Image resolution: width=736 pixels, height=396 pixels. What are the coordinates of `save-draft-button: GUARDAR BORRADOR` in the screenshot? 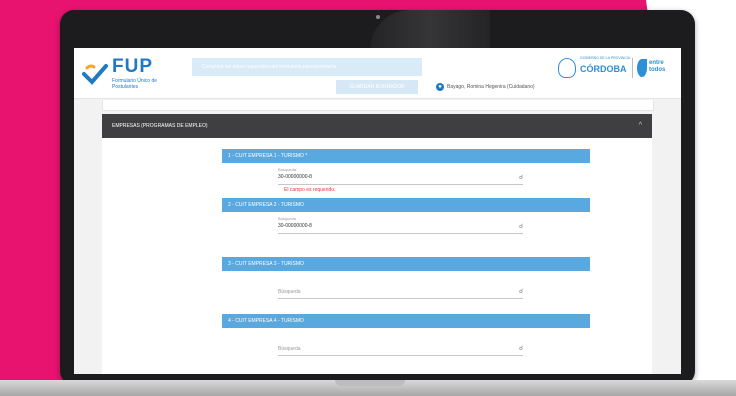 It's located at (377, 87).